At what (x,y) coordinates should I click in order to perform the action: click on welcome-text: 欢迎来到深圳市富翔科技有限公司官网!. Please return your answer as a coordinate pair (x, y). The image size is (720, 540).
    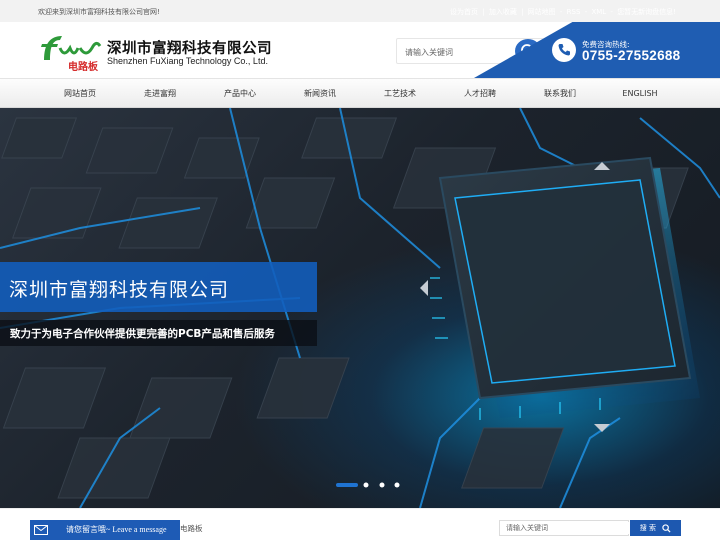
    Looking at the image, I should click on (99, 12).